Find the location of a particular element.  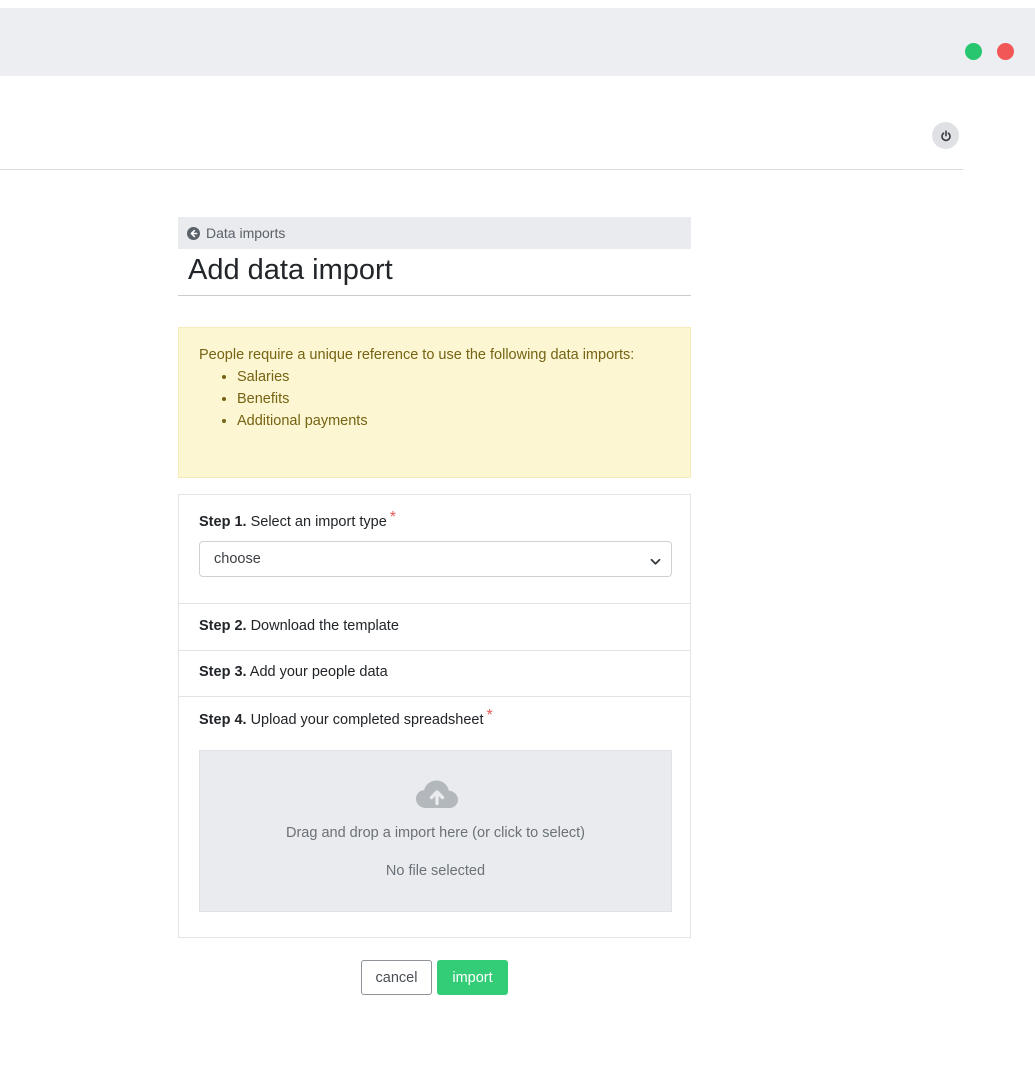

arrow-circle-left-icon is located at coordinates (193, 233).